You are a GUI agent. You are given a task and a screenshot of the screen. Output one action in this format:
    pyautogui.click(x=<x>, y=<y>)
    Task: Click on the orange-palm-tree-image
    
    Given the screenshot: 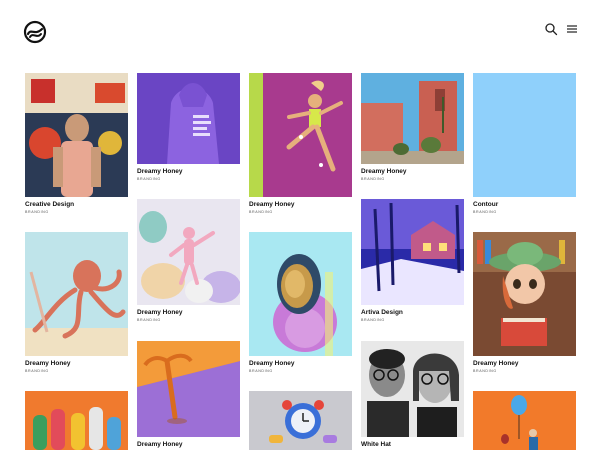 What is the action you would take?
    pyautogui.click(x=188, y=389)
    